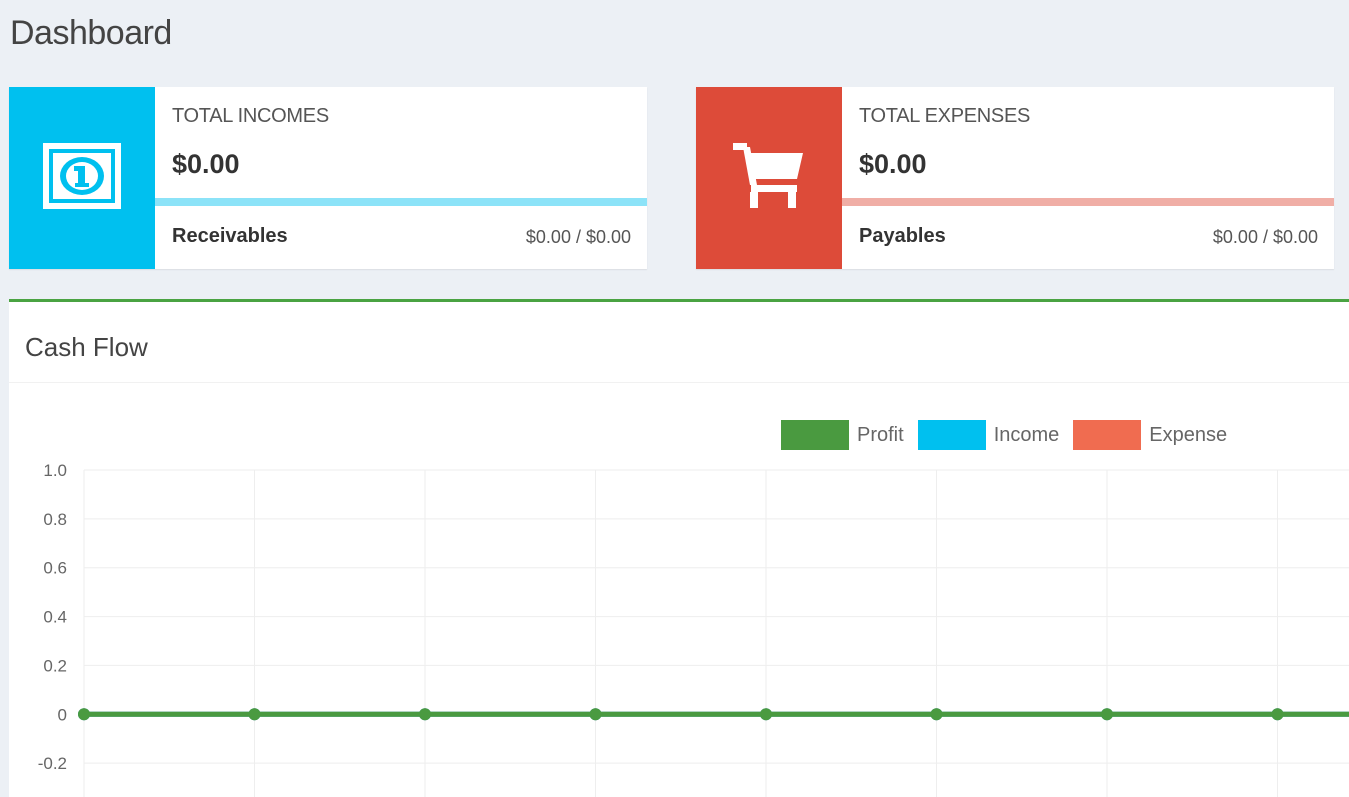 The height and width of the screenshot is (797, 1349). What do you see at coordinates (91, 33) in the screenshot?
I see `page-title: Dashboard` at bounding box center [91, 33].